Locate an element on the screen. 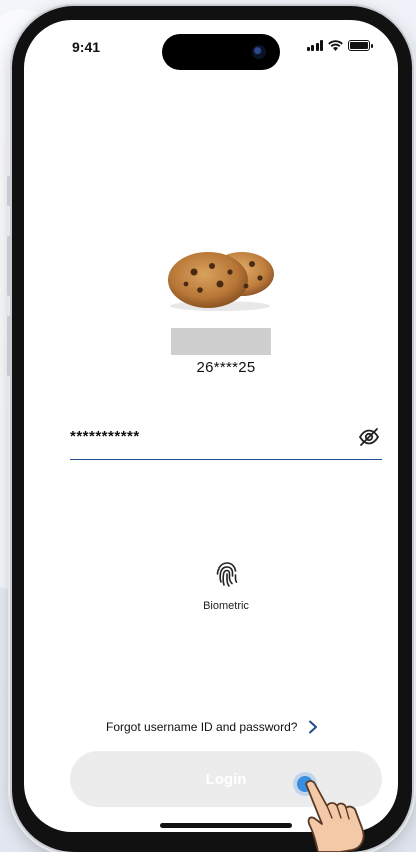  fingerprint-icon is located at coordinates (227, 574).